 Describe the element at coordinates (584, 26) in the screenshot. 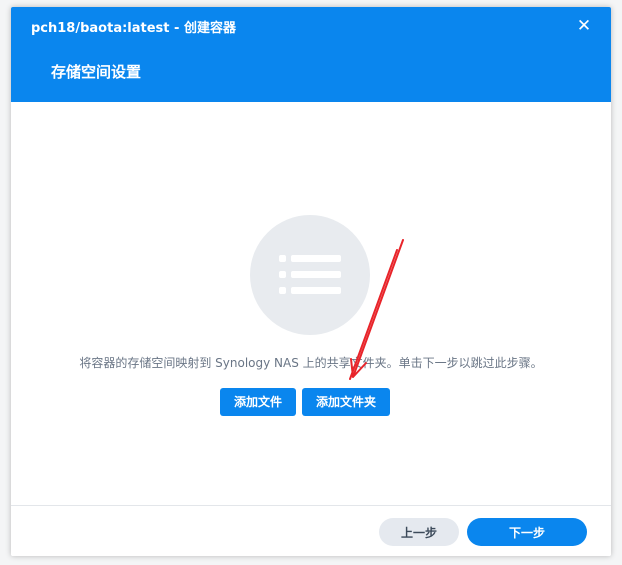

I see `close-icon: ✕` at that location.